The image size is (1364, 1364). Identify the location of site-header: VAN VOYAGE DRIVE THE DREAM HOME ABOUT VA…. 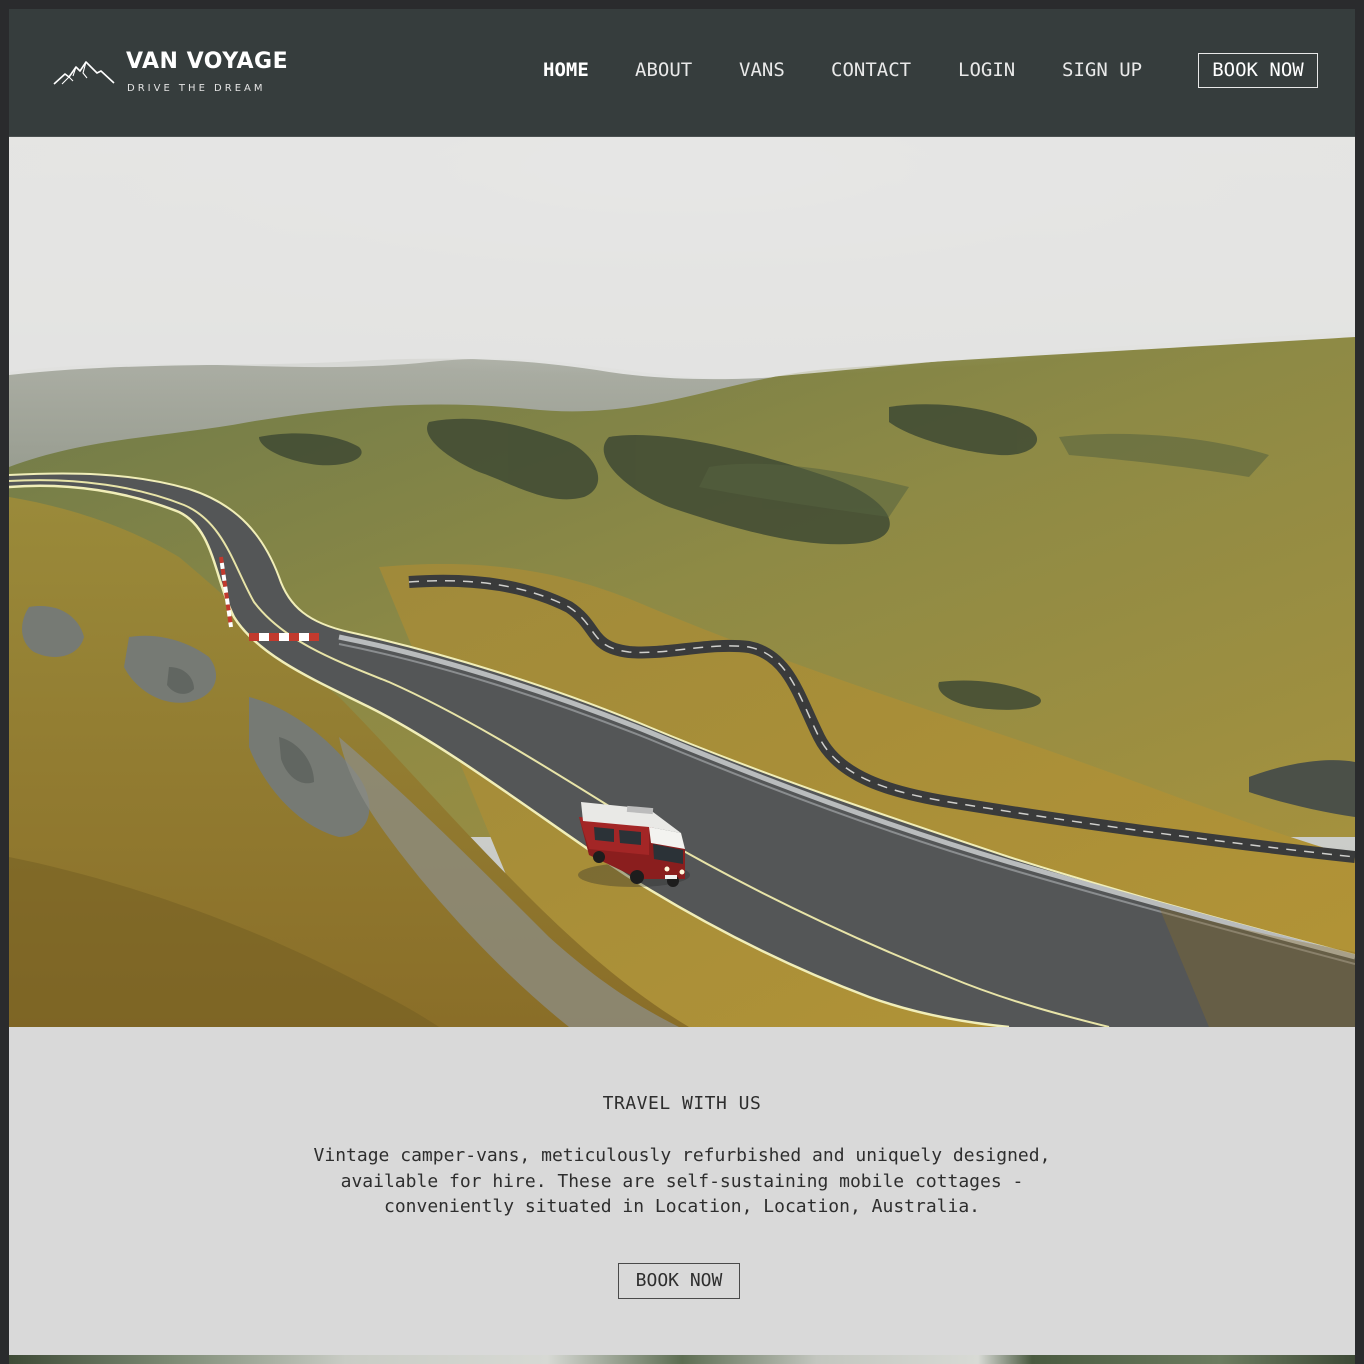
(682, 73).